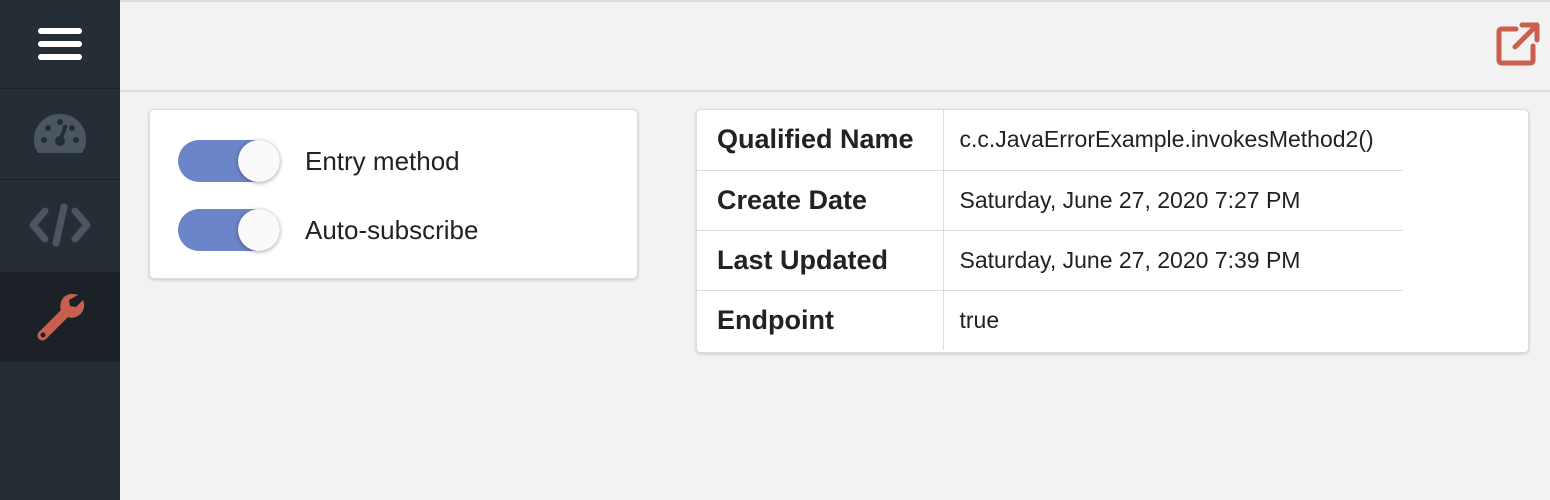  What do you see at coordinates (1173, 259) in the screenshot?
I see `last-updated-value: Saturday, June 27, 2020 7:39 PM` at bounding box center [1173, 259].